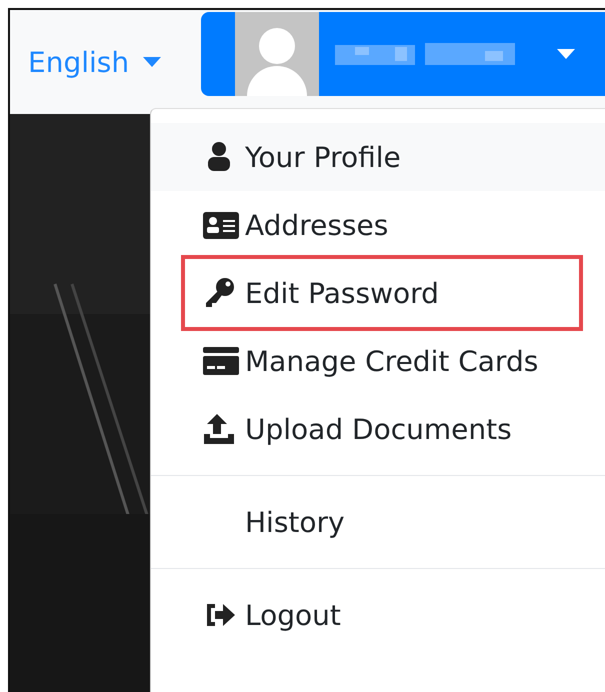 The image size is (605, 692). I want to click on menu-item: Upload Documents, so click(378, 429).